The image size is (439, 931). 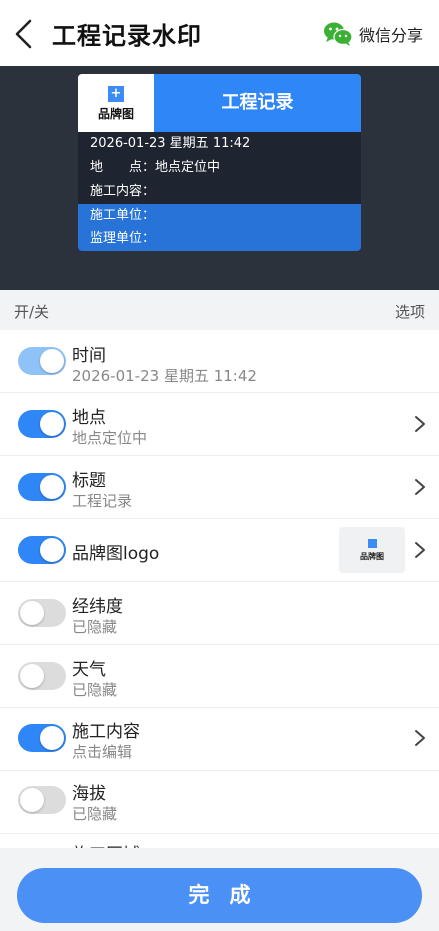 What do you see at coordinates (219, 239) in the screenshot?
I see `watermark-supervisor: 监理单位：` at bounding box center [219, 239].